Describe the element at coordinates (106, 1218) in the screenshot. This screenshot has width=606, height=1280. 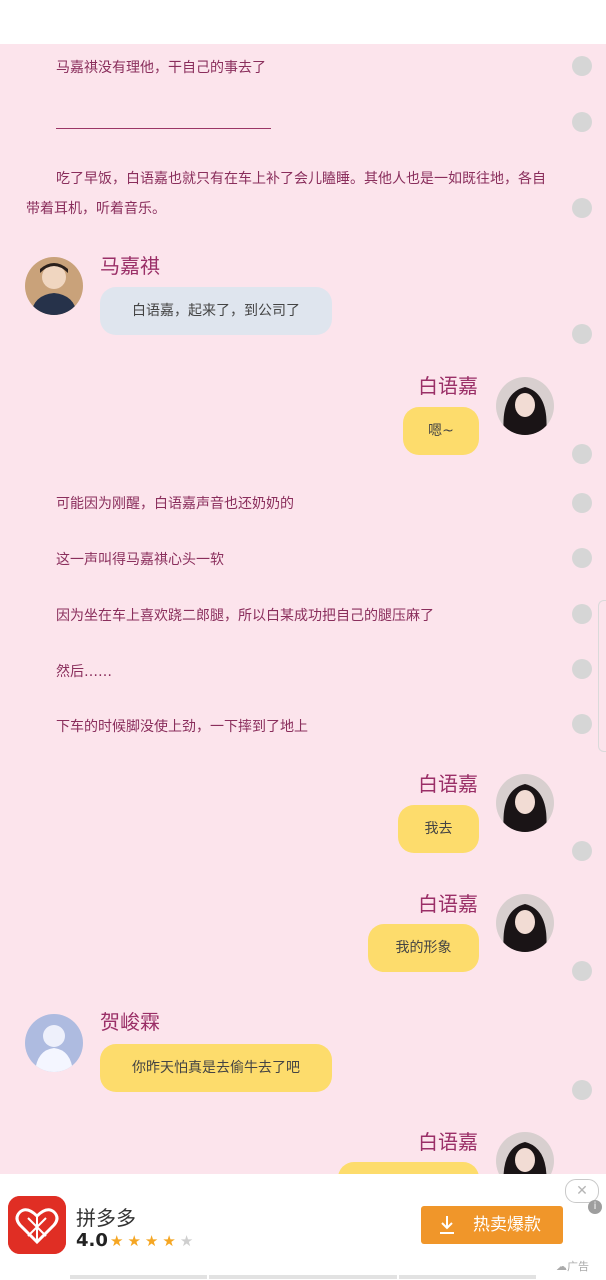
I see `ad-app-name: 拼多多` at that location.